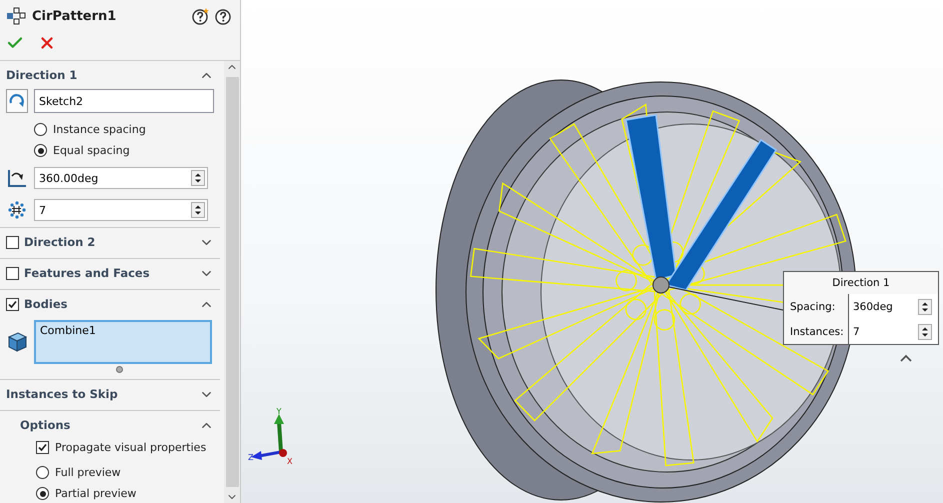  I want to click on radio-label: Full preview, so click(88, 472).